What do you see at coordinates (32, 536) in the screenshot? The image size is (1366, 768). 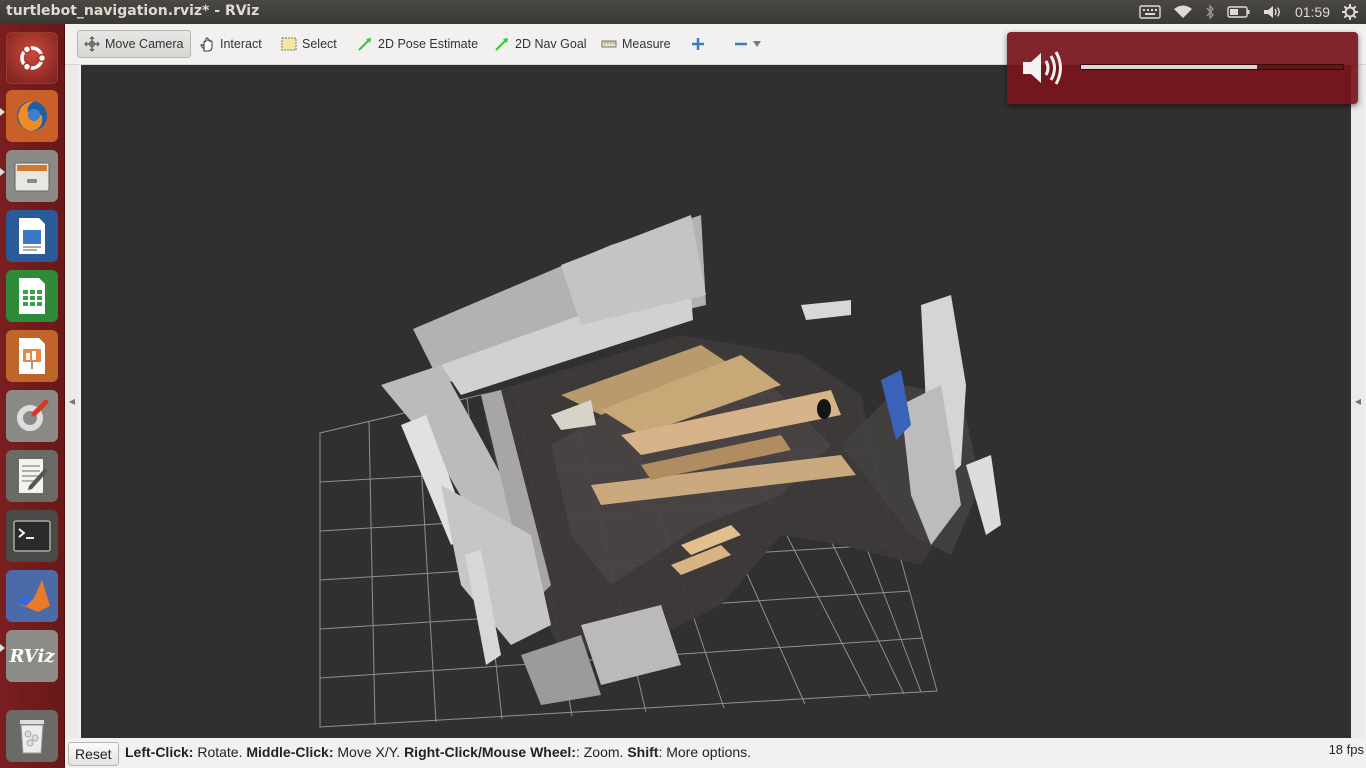 I see `terminal-icon` at bounding box center [32, 536].